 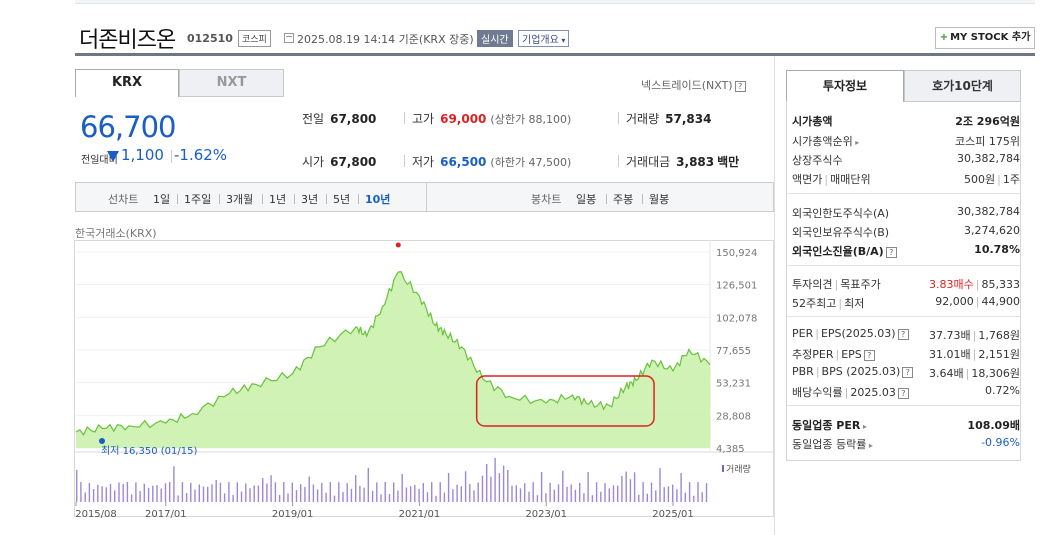 What do you see at coordinates (492, 119) in the screenshot?
I see `high-price: 고가 69,000 (상한가 88,100)` at bounding box center [492, 119].